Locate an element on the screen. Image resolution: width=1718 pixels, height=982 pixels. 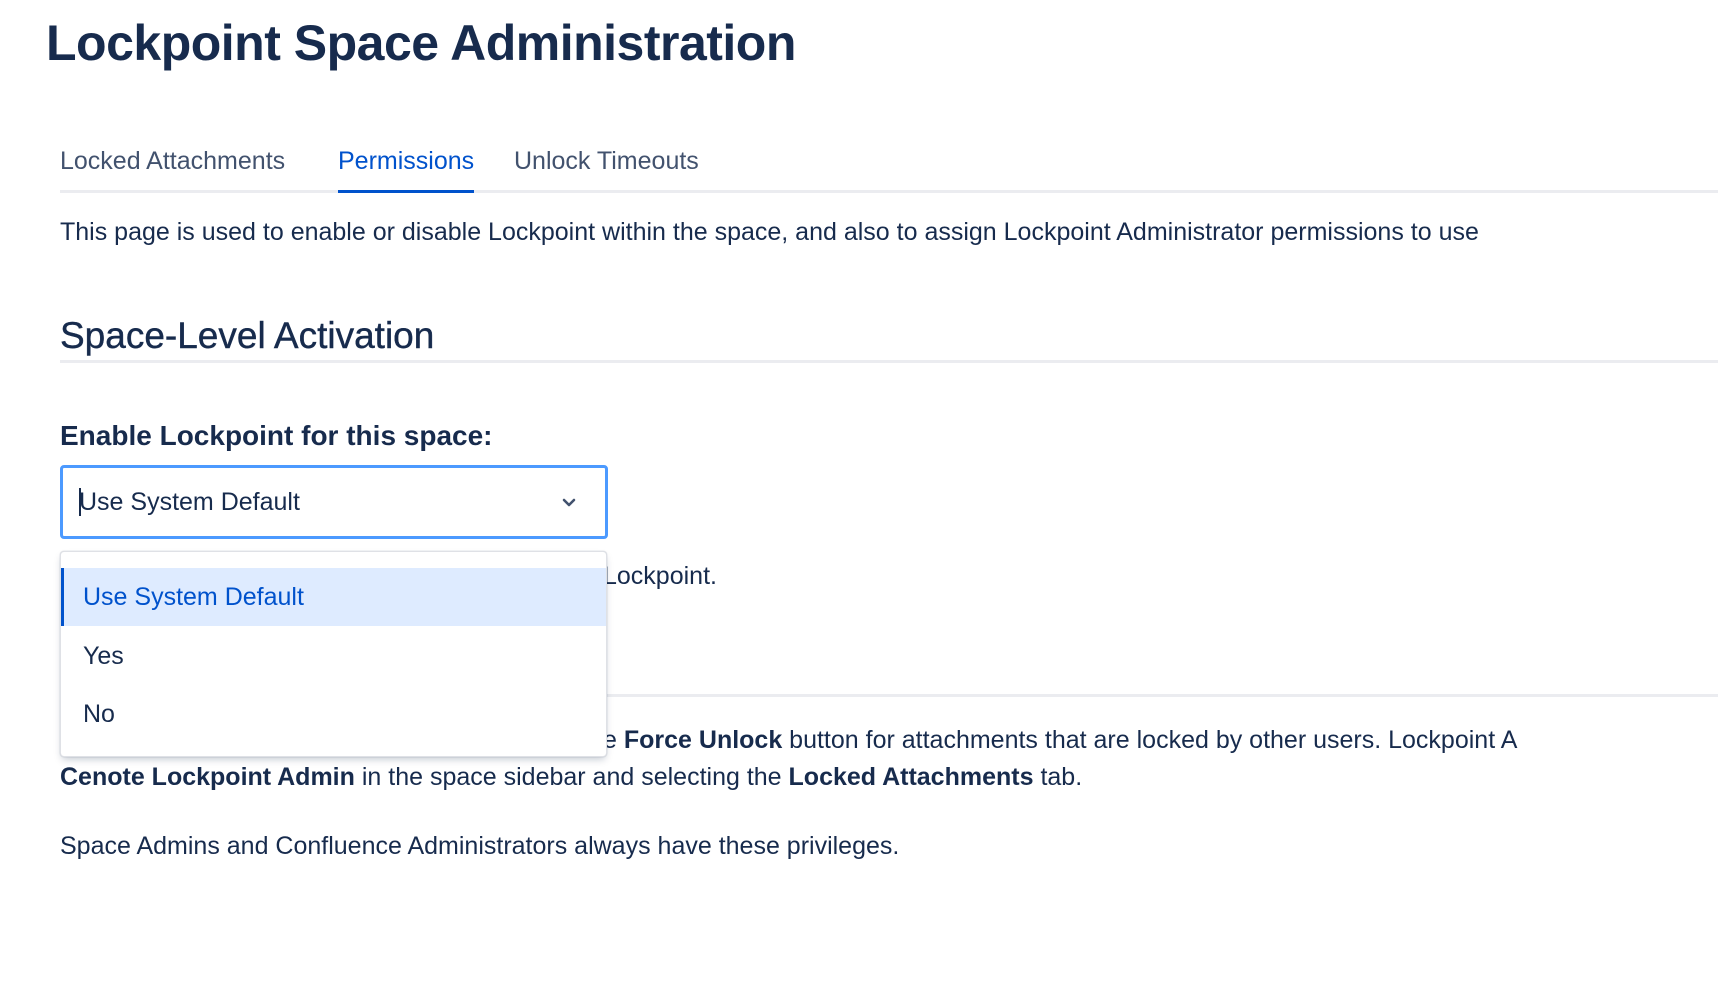
chevron-down-icon is located at coordinates (569, 502).